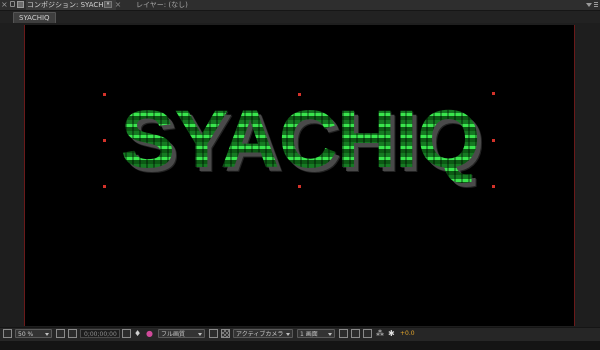 The image size is (600, 350). Describe the element at coordinates (392, 333) in the screenshot. I see `exposure-reset-icon: ✱` at that location.